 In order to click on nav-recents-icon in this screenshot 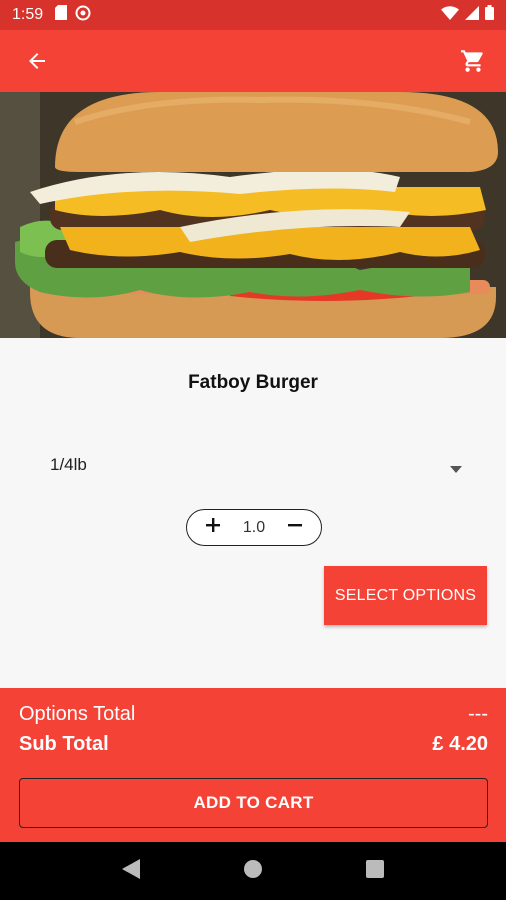, I will do `click(375, 871)`.